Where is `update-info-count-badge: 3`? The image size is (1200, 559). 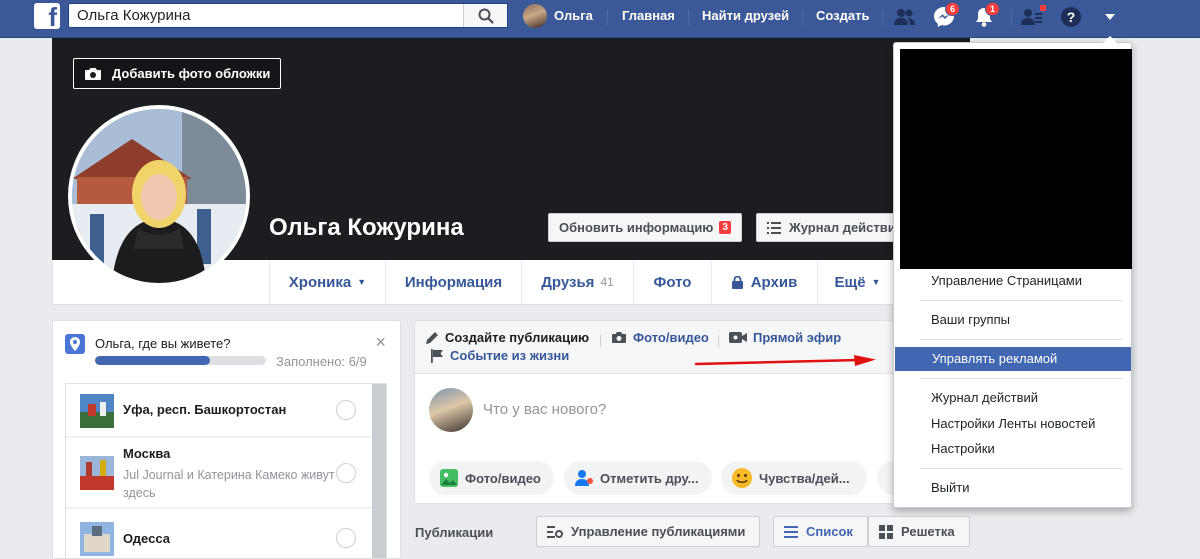
update-info-count-badge: 3 is located at coordinates (725, 227).